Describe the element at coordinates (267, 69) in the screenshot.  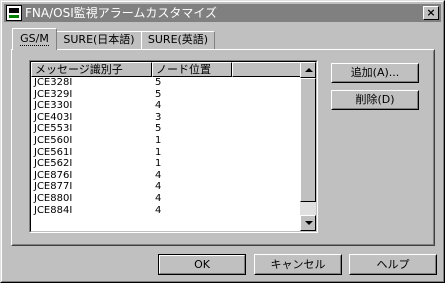
I see `column-header-filler` at that location.